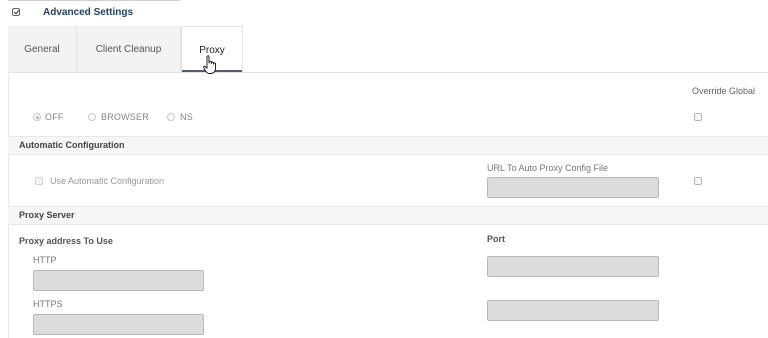 This screenshot has width=768, height=338. What do you see at coordinates (125, 117) in the screenshot?
I see `radio-browser-label: BROWSER` at bounding box center [125, 117].